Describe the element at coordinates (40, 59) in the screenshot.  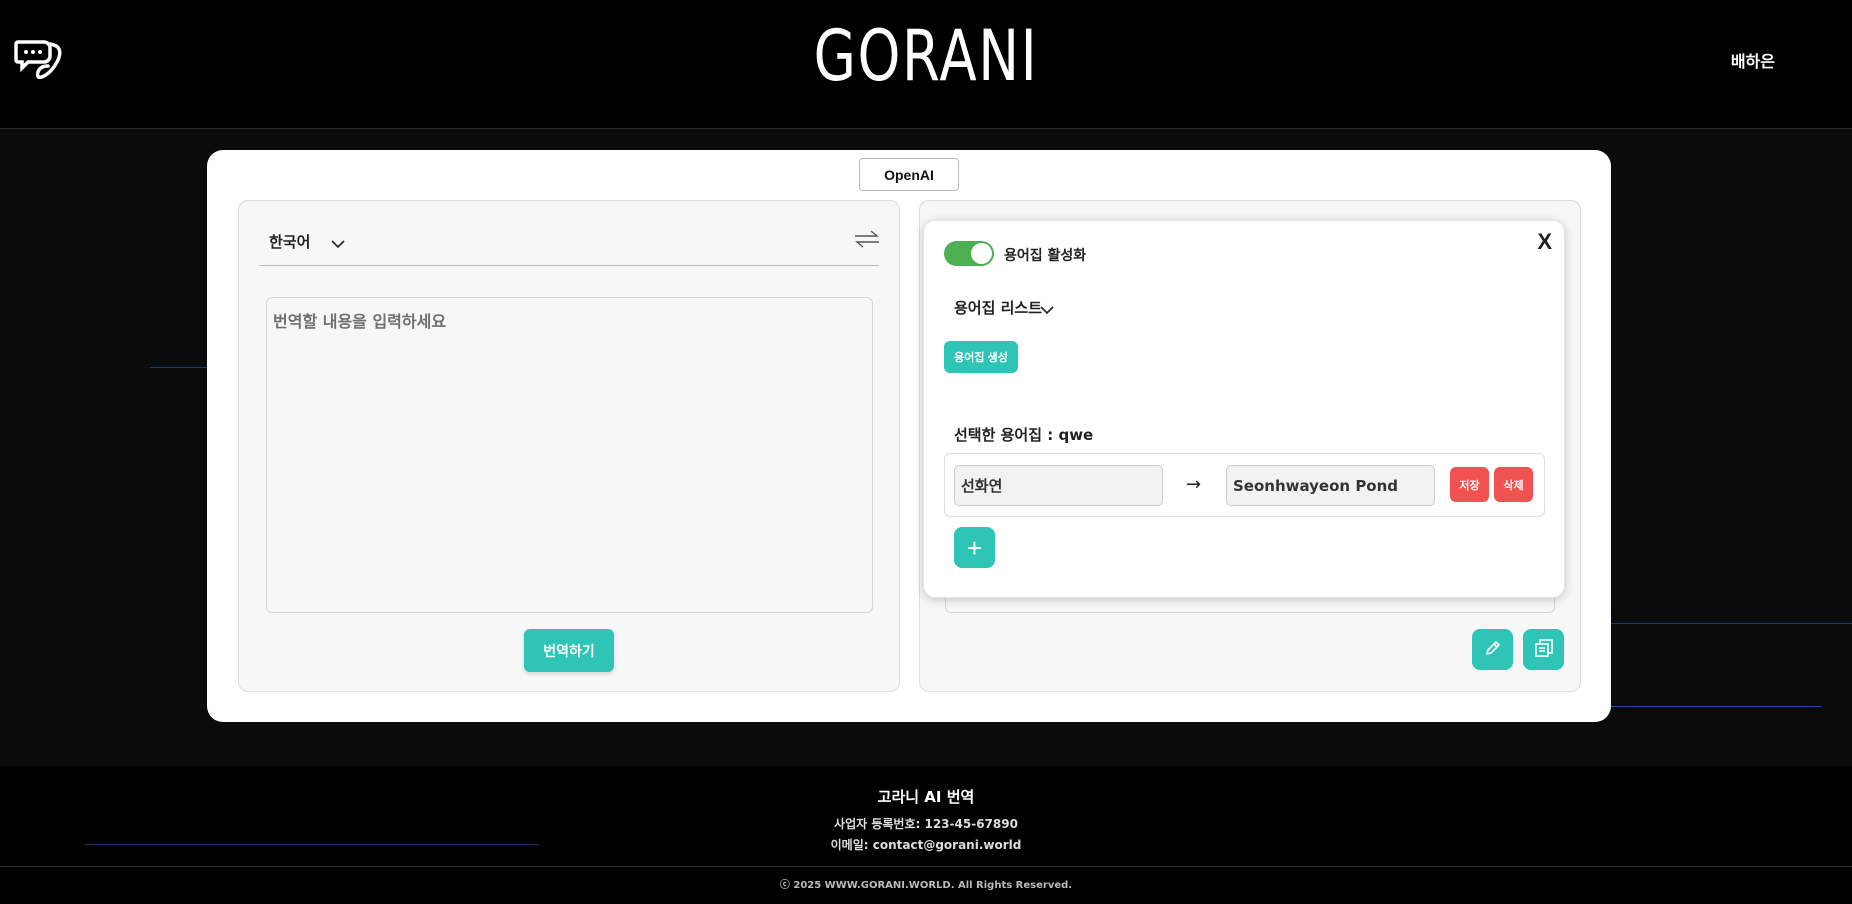
I see `logo-icon` at that location.